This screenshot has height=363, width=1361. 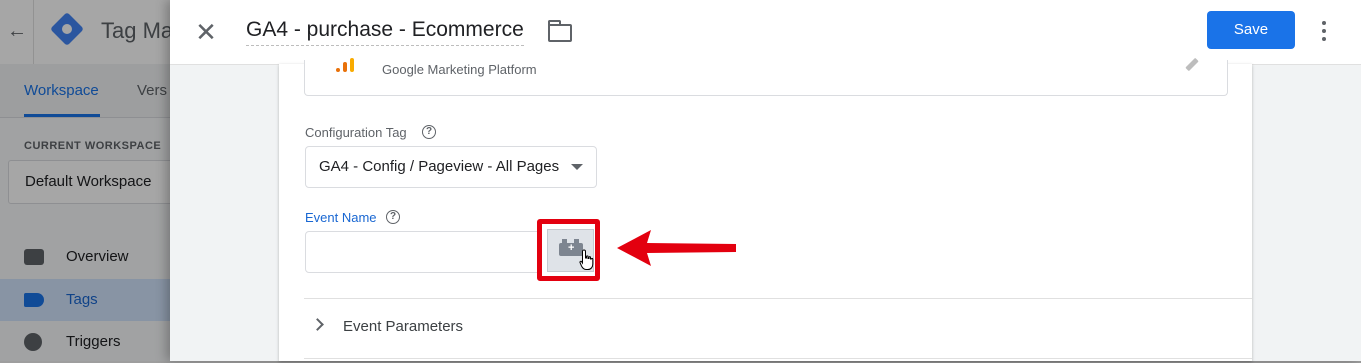 What do you see at coordinates (341, 217) in the screenshot?
I see `event-name-label: Event Name` at bounding box center [341, 217].